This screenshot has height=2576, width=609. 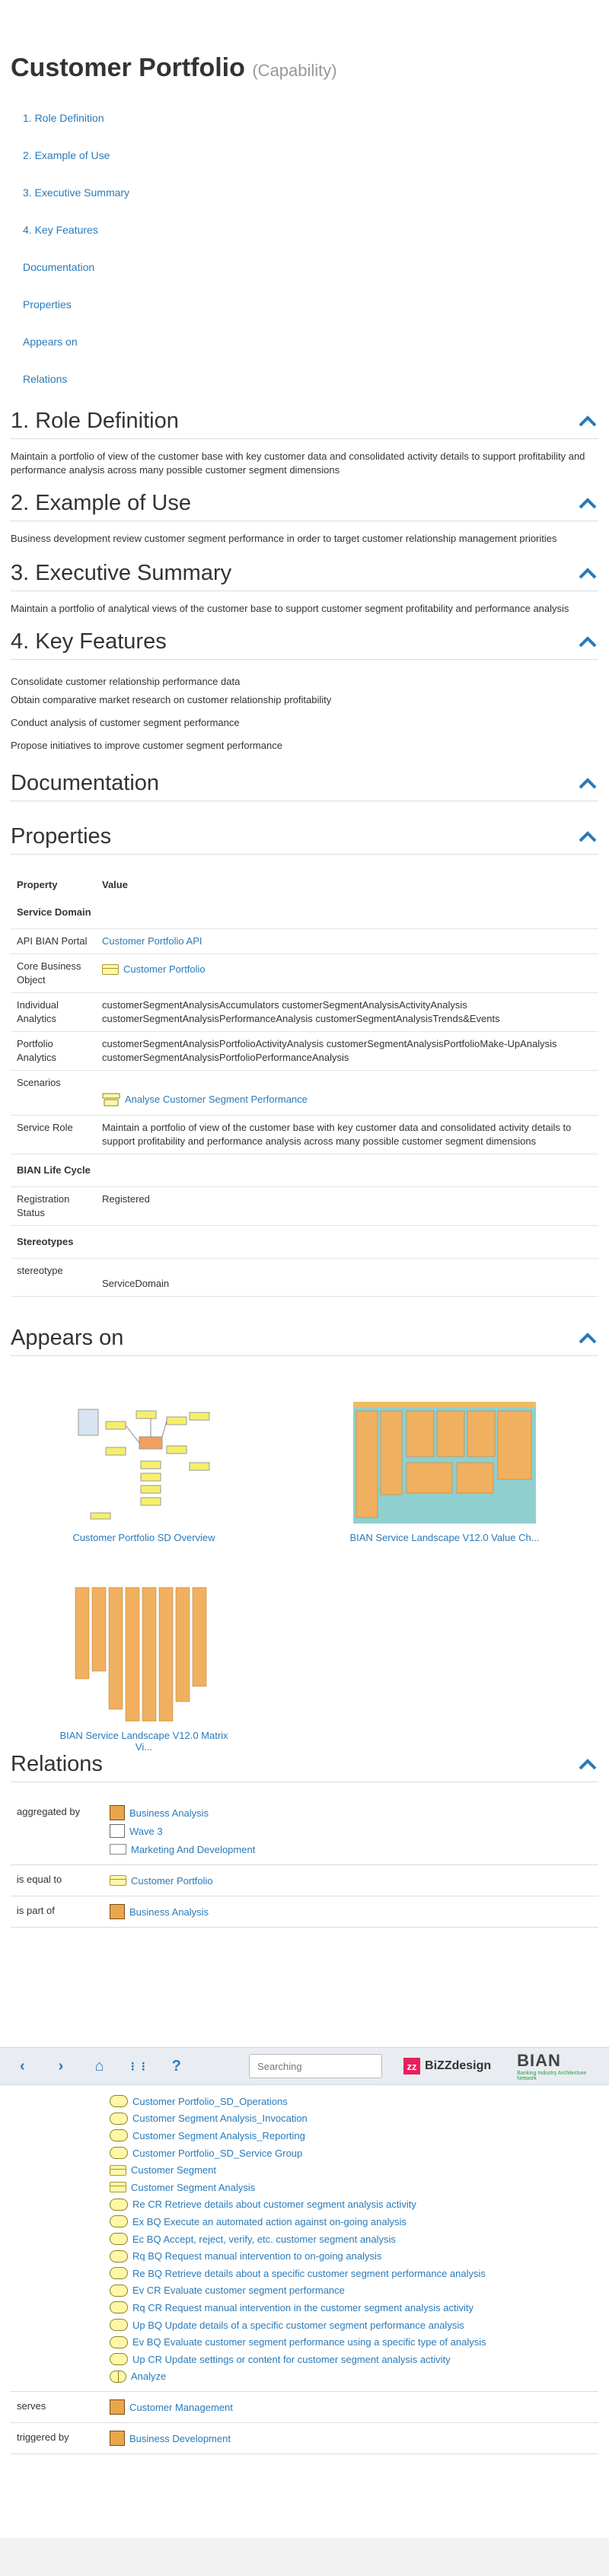 What do you see at coordinates (304, 167) in the screenshot?
I see `toc-item: 2. Example of Use` at bounding box center [304, 167].